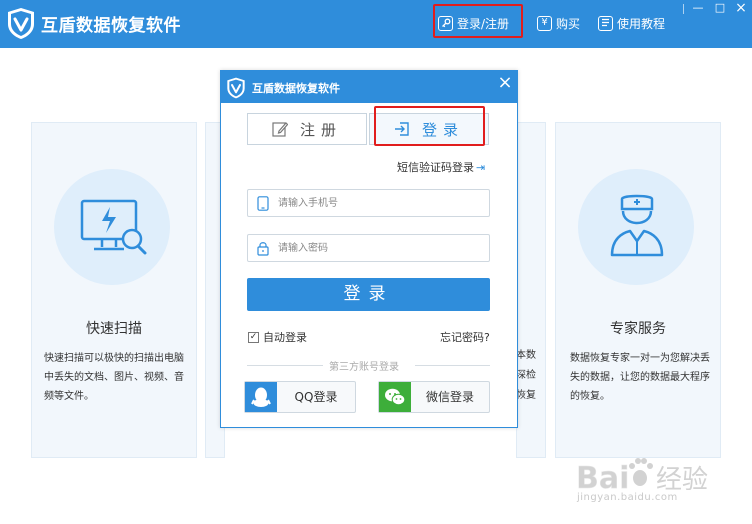 The width and height of the screenshot is (752, 524). What do you see at coordinates (627, 497) in the screenshot?
I see `watermark-url: jingyan.baidu.com` at bounding box center [627, 497].